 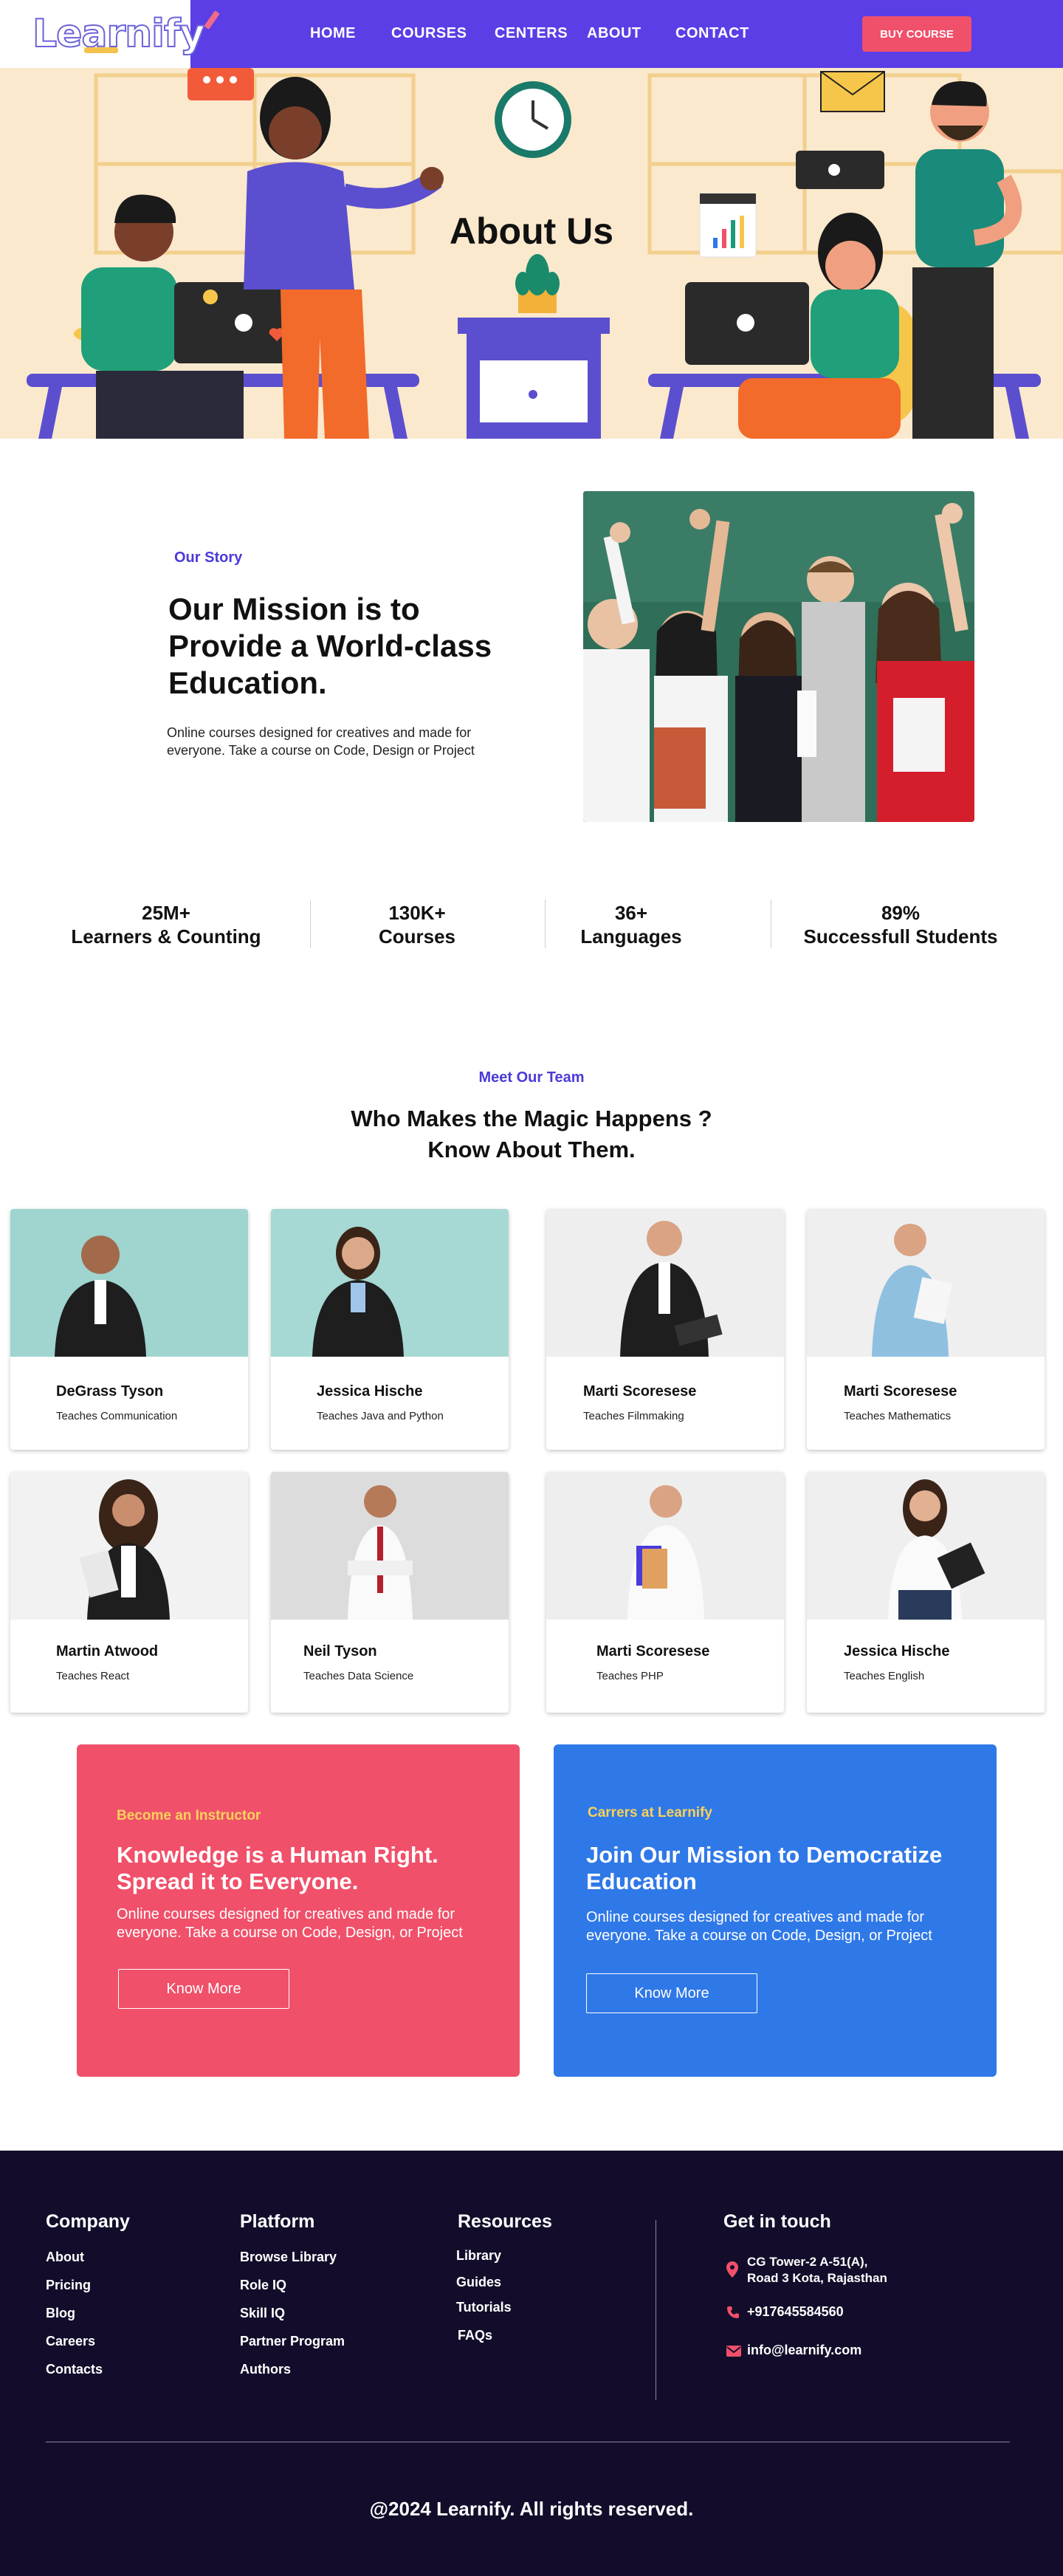 What do you see at coordinates (212, 20) in the screenshot?
I see `pencil-icon` at bounding box center [212, 20].